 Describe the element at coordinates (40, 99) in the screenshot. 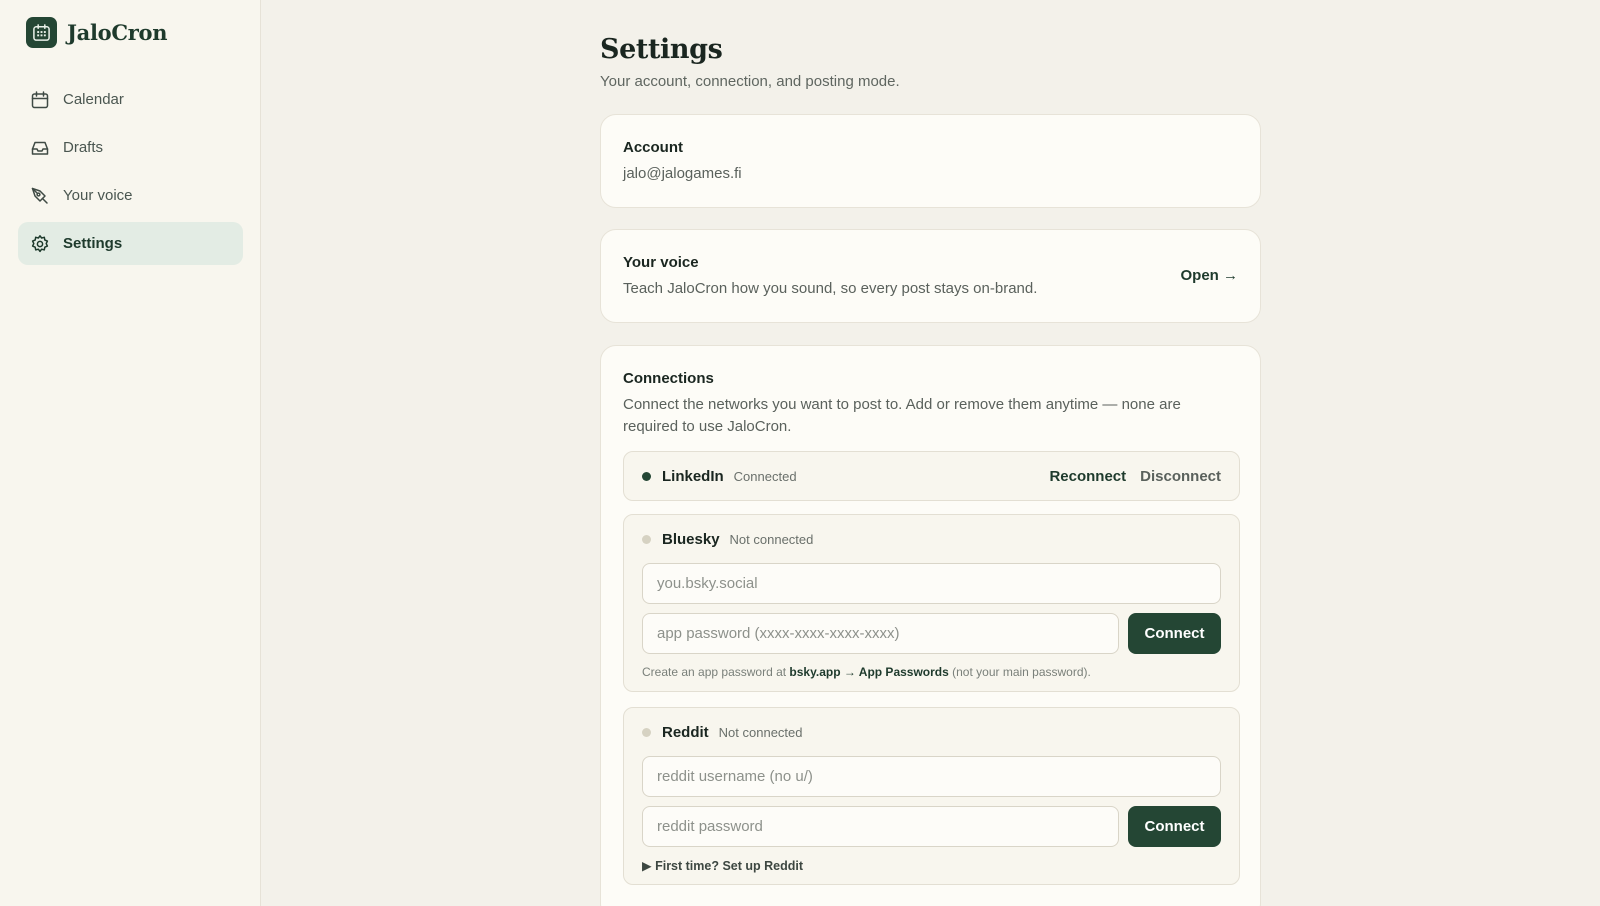

I see `calendar-icon` at that location.